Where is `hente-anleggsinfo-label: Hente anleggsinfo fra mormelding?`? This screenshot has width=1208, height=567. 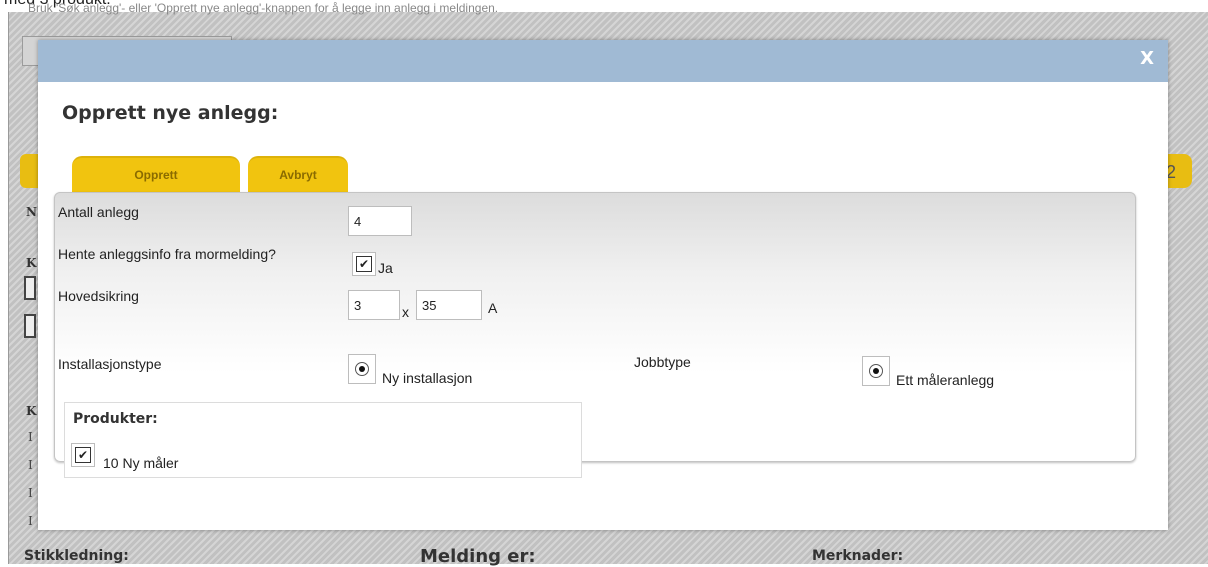
hente-anleggsinfo-label: Hente anleggsinfo fra mormelding? is located at coordinates (167, 254).